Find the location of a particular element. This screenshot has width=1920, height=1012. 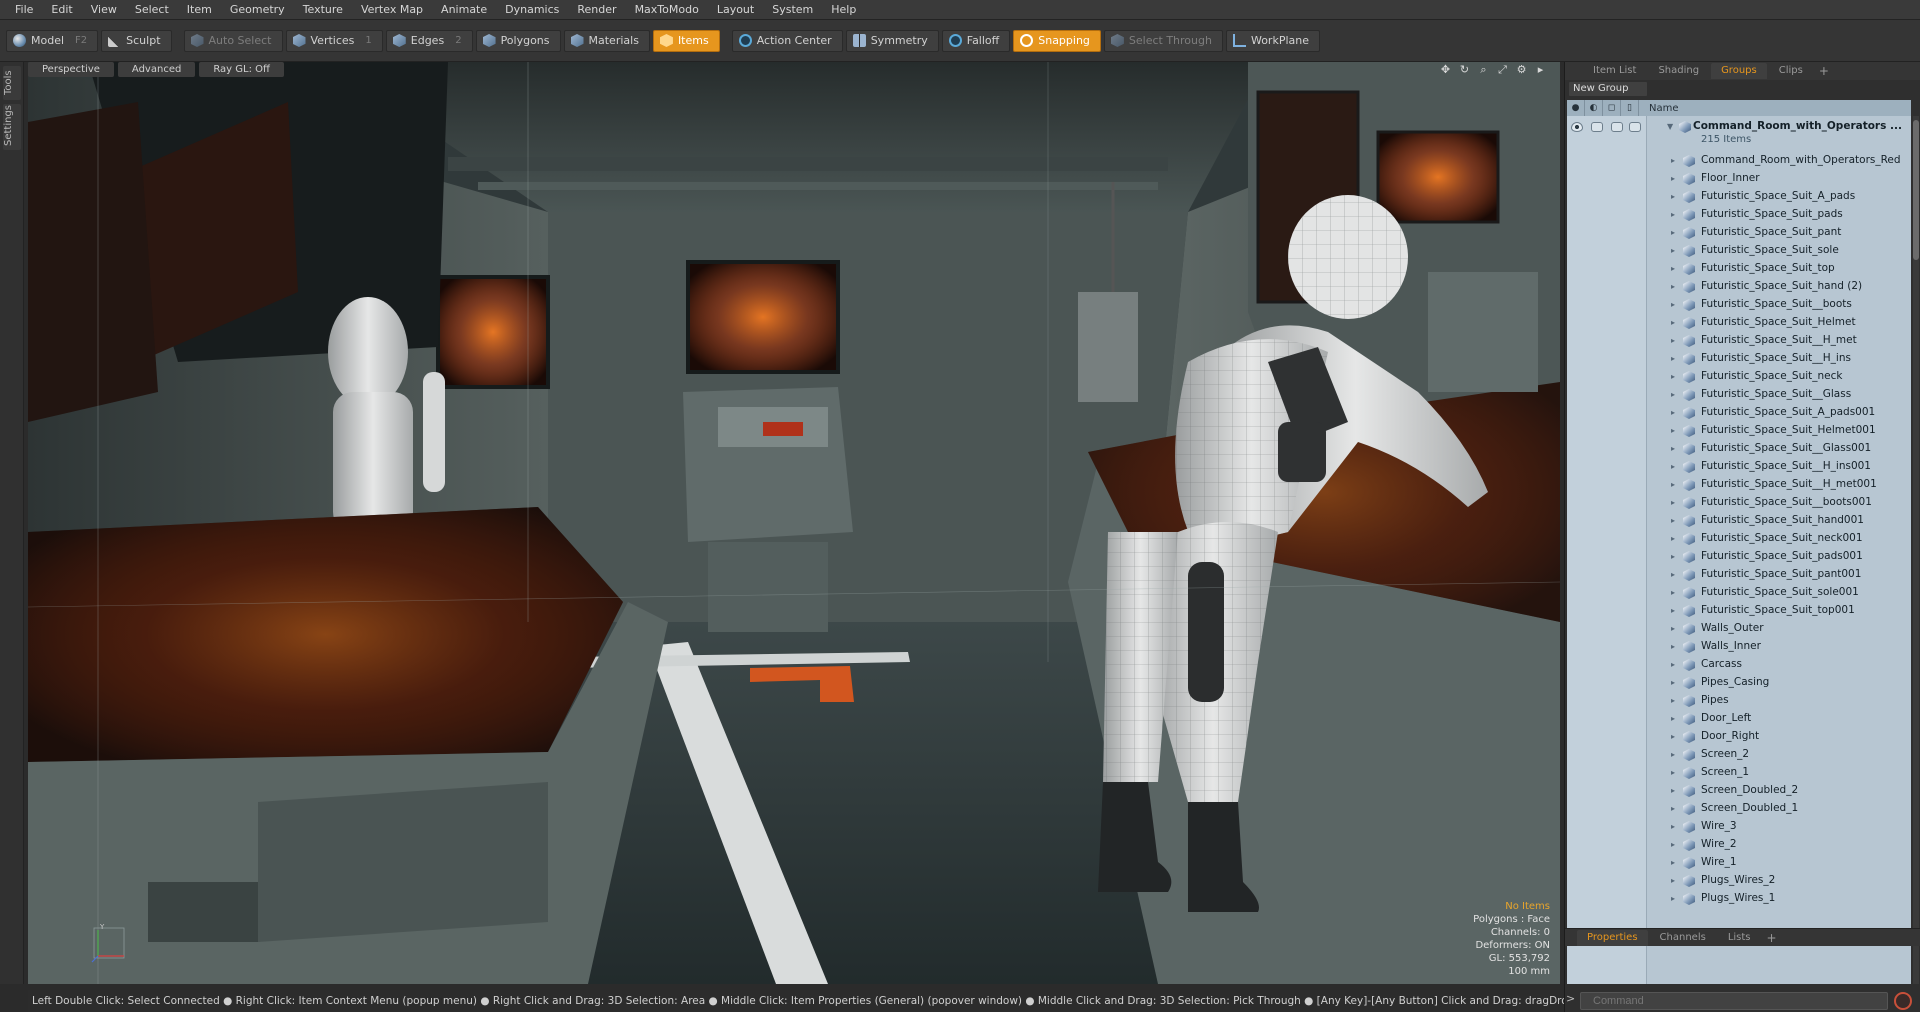

tree-item-row: ▸ Futuristic_Space_Suit_pant is located at coordinates (1739, 233).